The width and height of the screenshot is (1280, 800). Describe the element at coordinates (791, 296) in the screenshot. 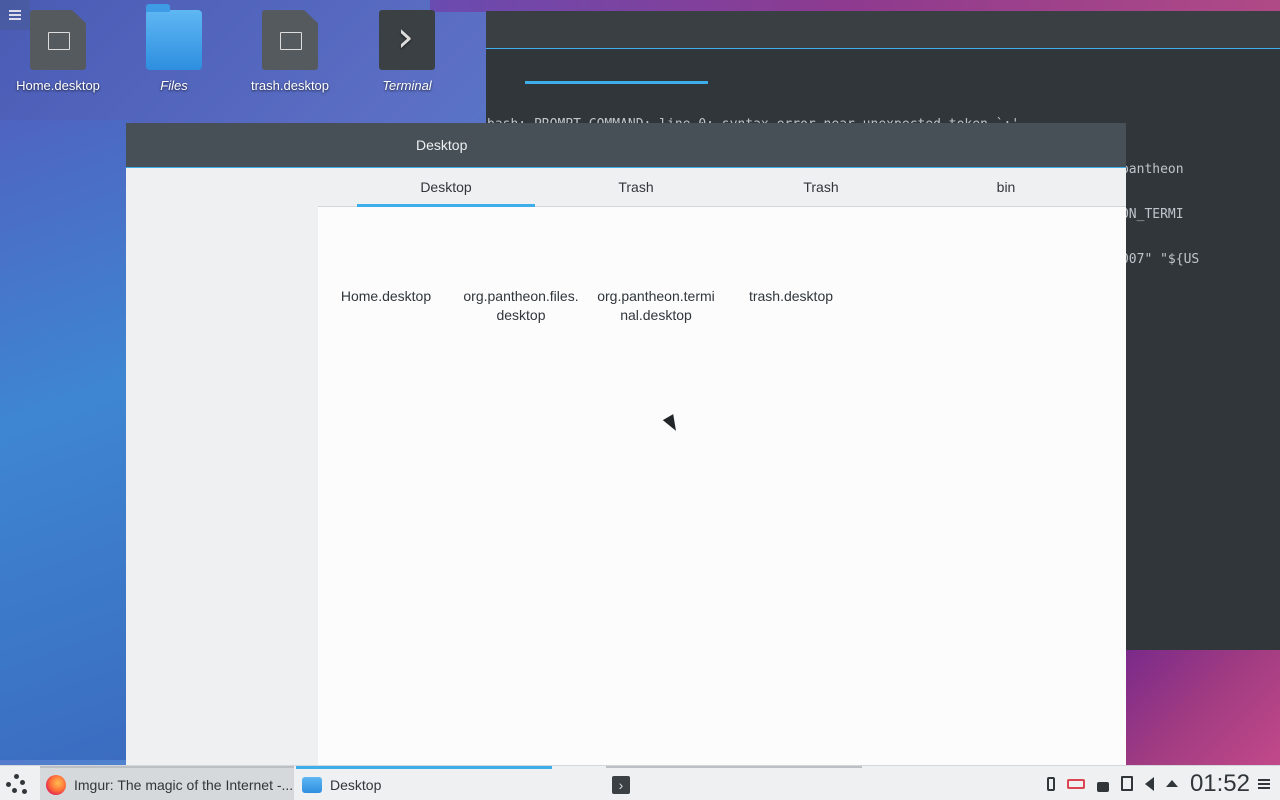

I see `file-item: trash.desktop` at that location.